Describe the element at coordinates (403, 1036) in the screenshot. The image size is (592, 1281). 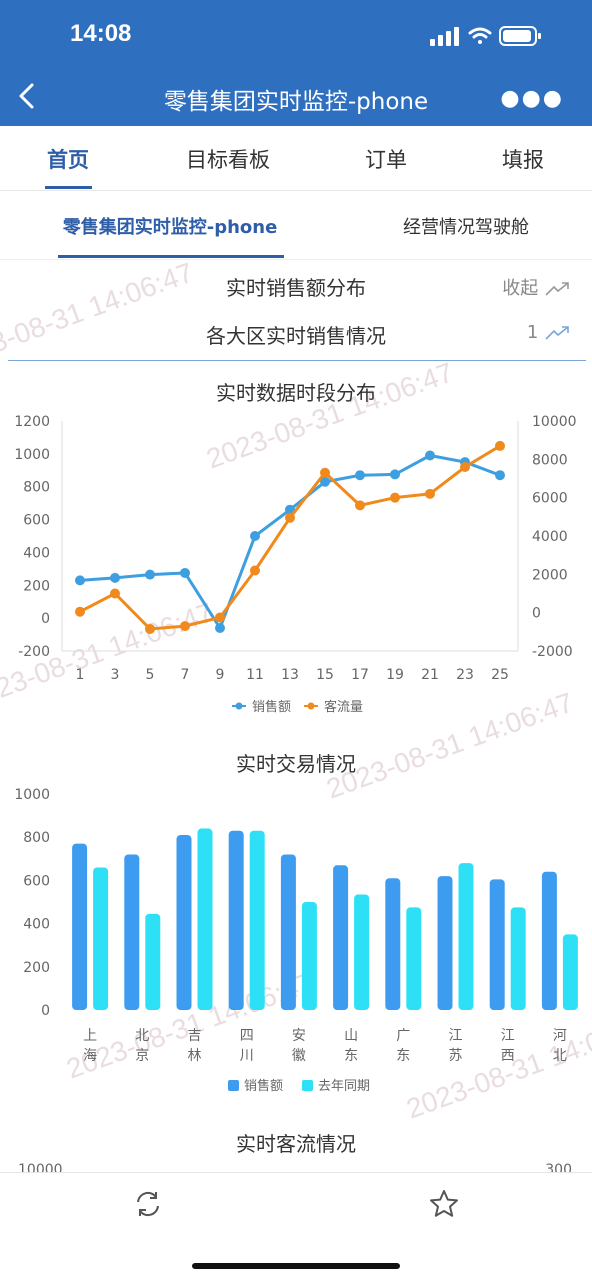
I see `x-tick-label: 广` at that location.